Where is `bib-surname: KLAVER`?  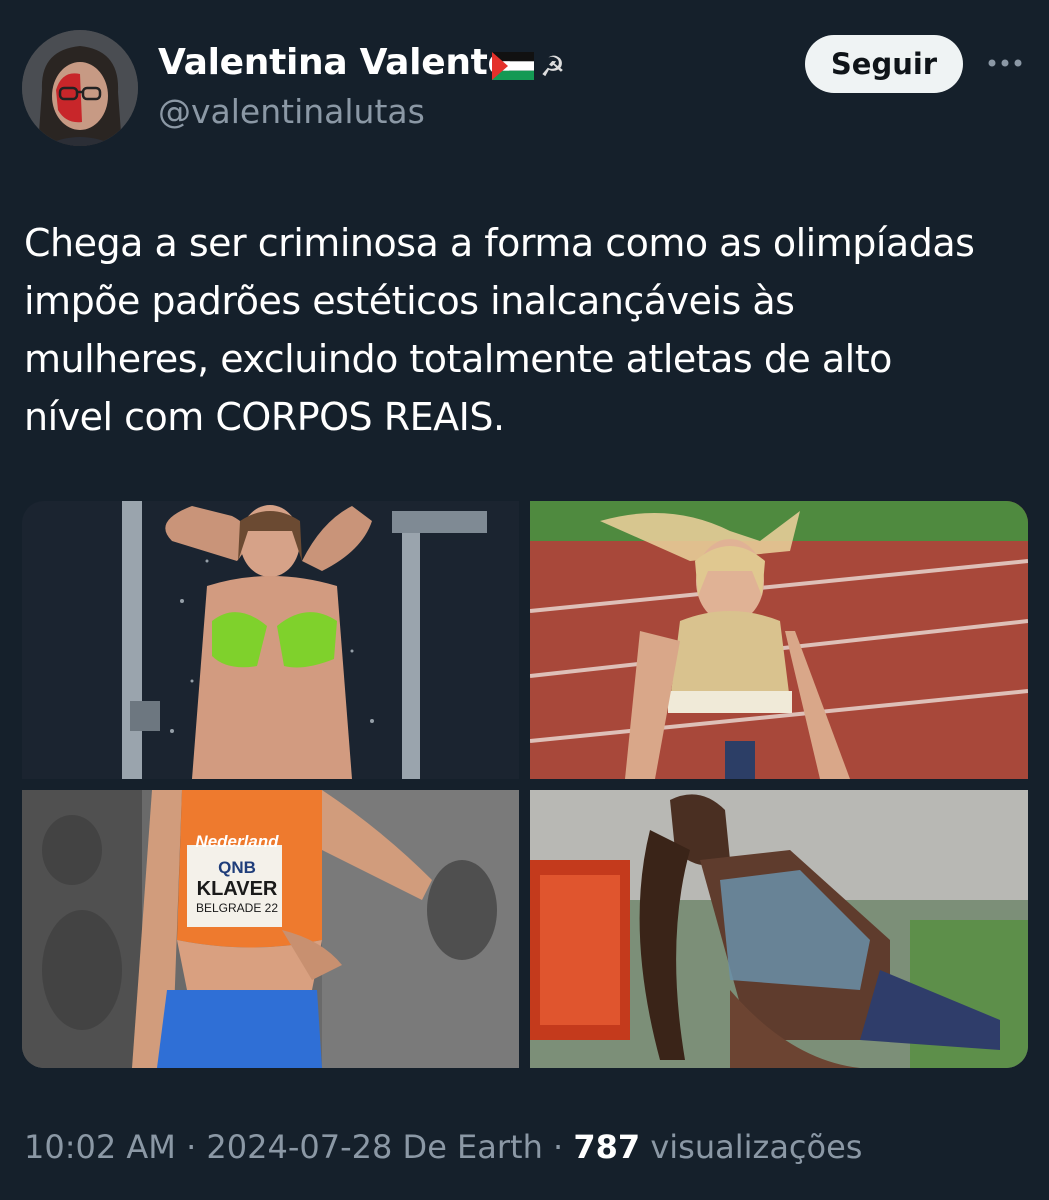
bib-surname: KLAVER is located at coordinates (237, 889).